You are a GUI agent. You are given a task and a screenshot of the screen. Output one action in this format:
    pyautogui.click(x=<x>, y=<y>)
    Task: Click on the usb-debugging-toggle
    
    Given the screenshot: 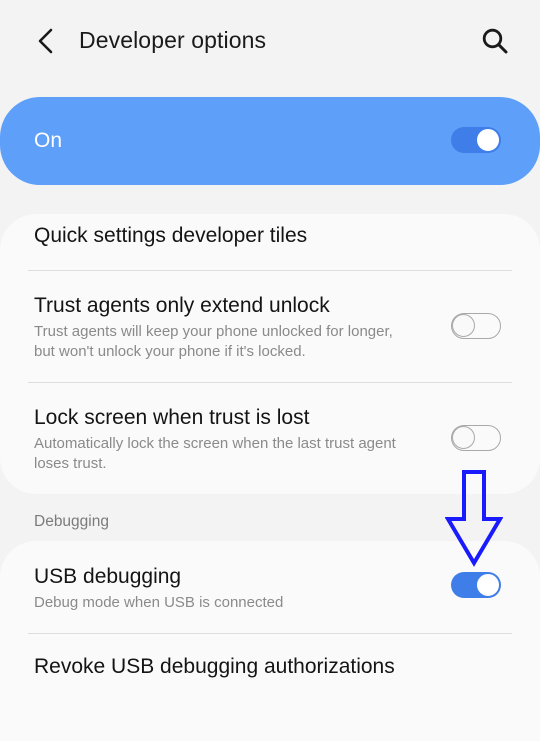 What is the action you would take?
    pyautogui.click(x=476, y=585)
    